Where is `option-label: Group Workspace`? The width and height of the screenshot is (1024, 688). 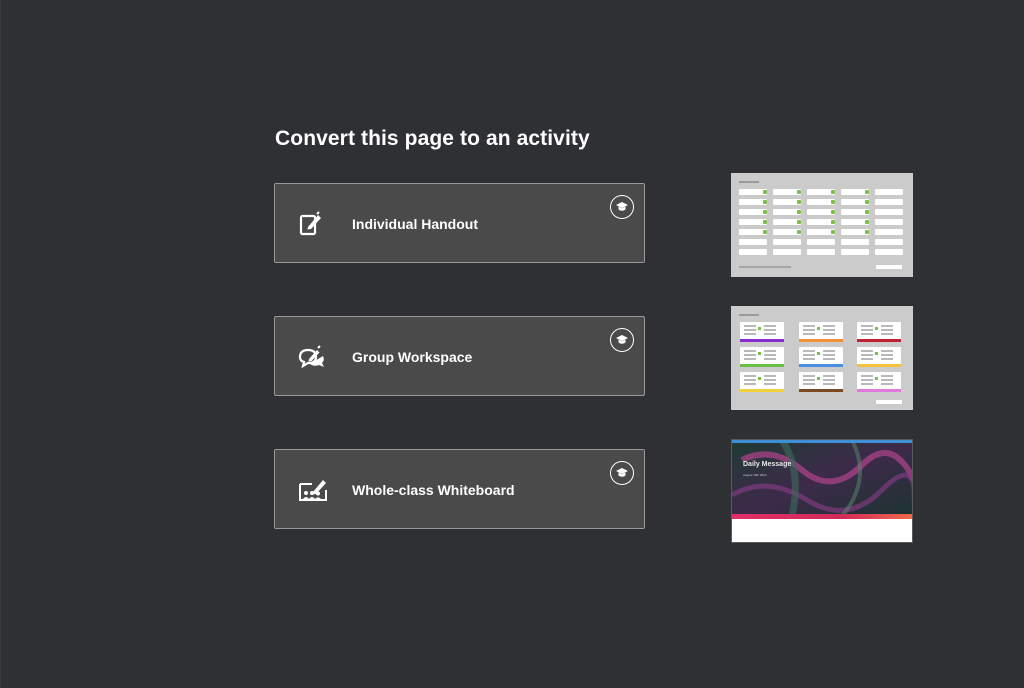
option-label: Group Workspace is located at coordinates (412, 357).